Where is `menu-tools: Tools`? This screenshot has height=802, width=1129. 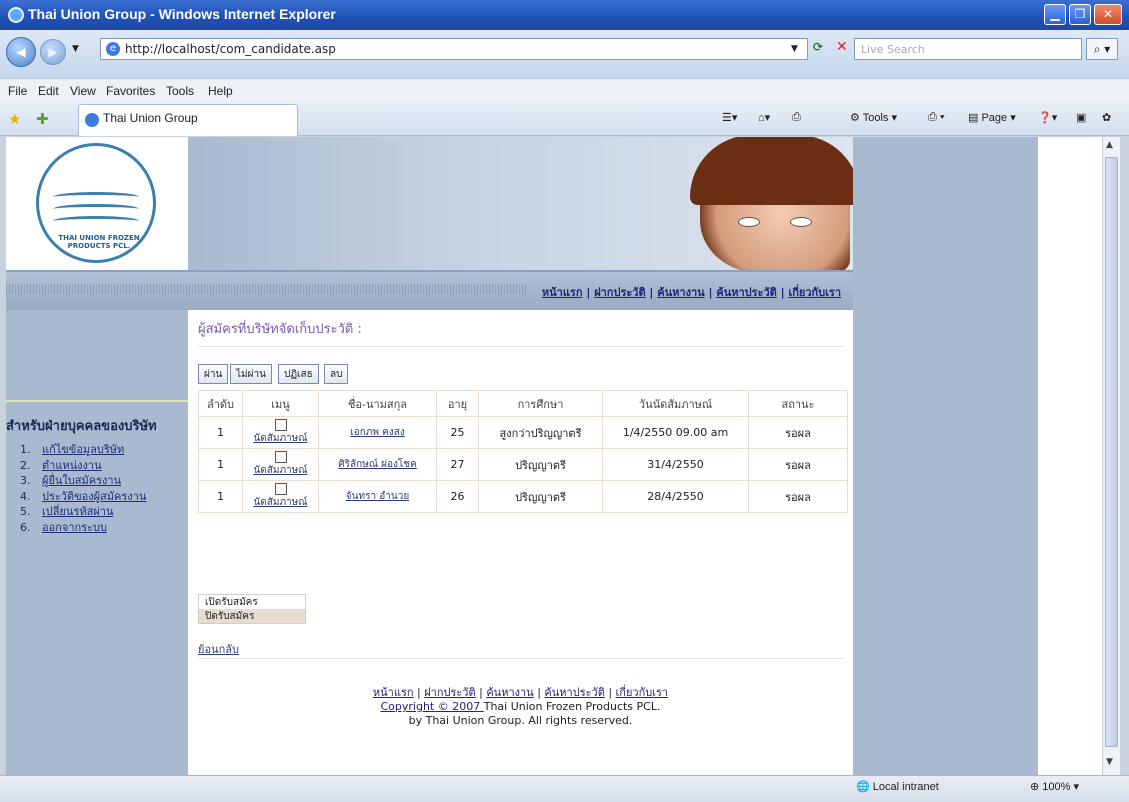 menu-tools: Tools is located at coordinates (180, 91).